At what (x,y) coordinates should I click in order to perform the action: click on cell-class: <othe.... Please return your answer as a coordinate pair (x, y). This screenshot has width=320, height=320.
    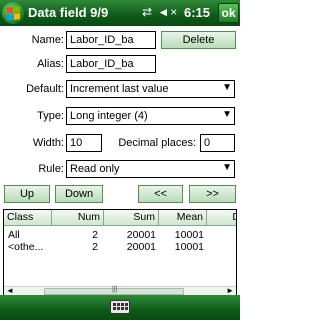
    Looking at the image, I should click on (26, 247).